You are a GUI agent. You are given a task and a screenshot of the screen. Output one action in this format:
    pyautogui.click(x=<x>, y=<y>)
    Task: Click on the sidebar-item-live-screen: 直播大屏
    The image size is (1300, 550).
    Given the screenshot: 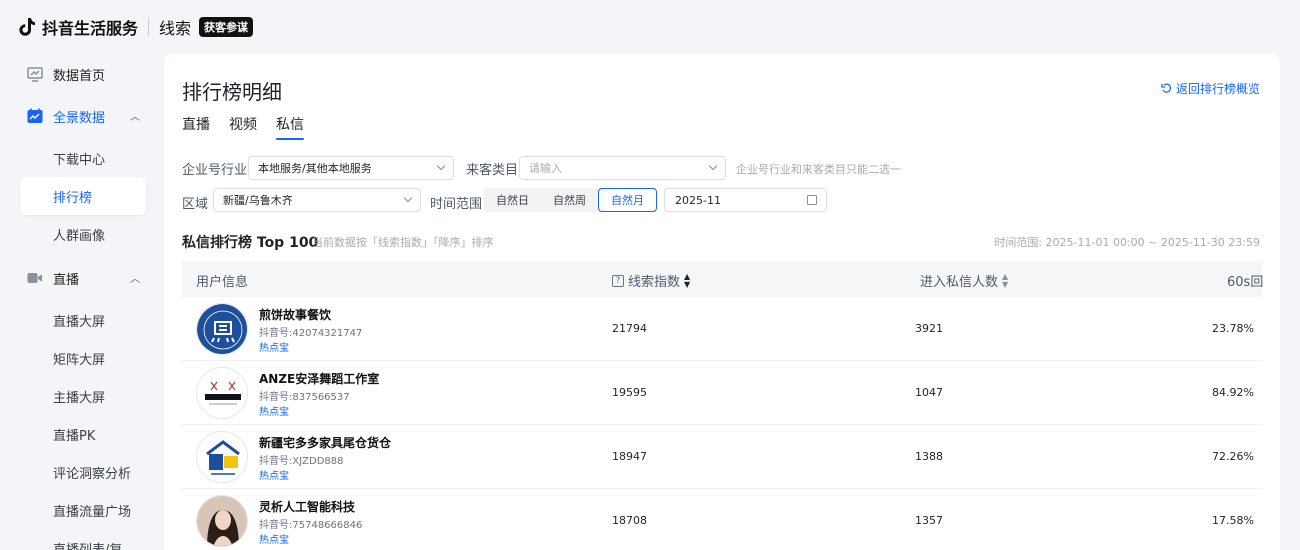 What is the action you would take?
    pyautogui.click(x=83, y=320)
    